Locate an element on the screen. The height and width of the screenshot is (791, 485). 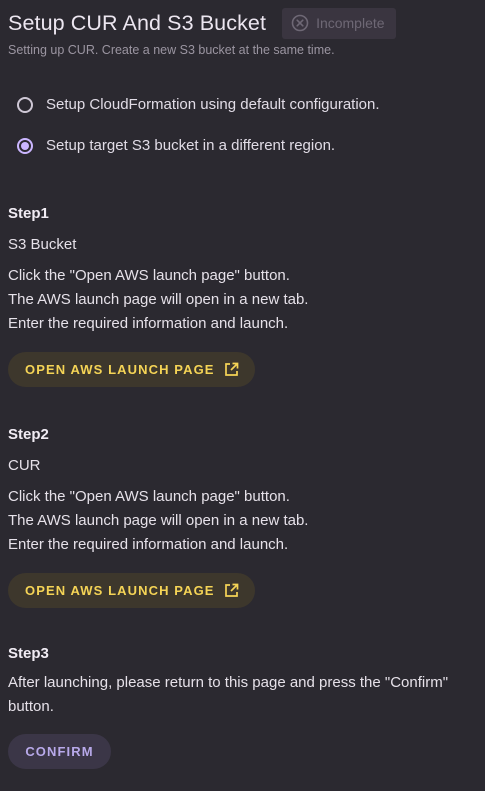
page-title: Setup CUR And S3 Bucket is located at coordinates (137, 22).